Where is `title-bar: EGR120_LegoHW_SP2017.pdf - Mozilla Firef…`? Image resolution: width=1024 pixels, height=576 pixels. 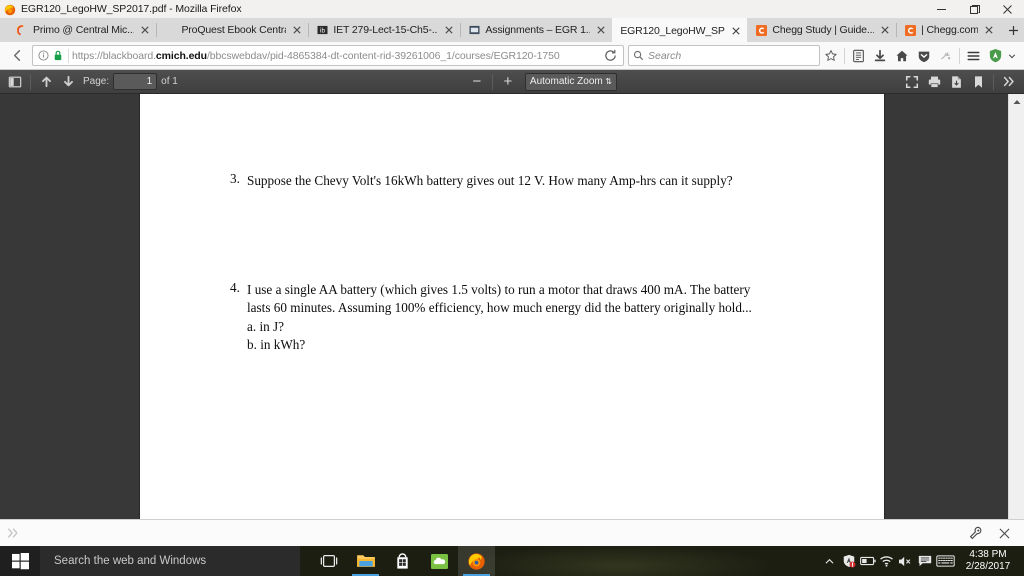
title-bar: EGR120_LegoHW_SP2017.pdf - Mozilla Firef… is located at coordinates (512, 9).